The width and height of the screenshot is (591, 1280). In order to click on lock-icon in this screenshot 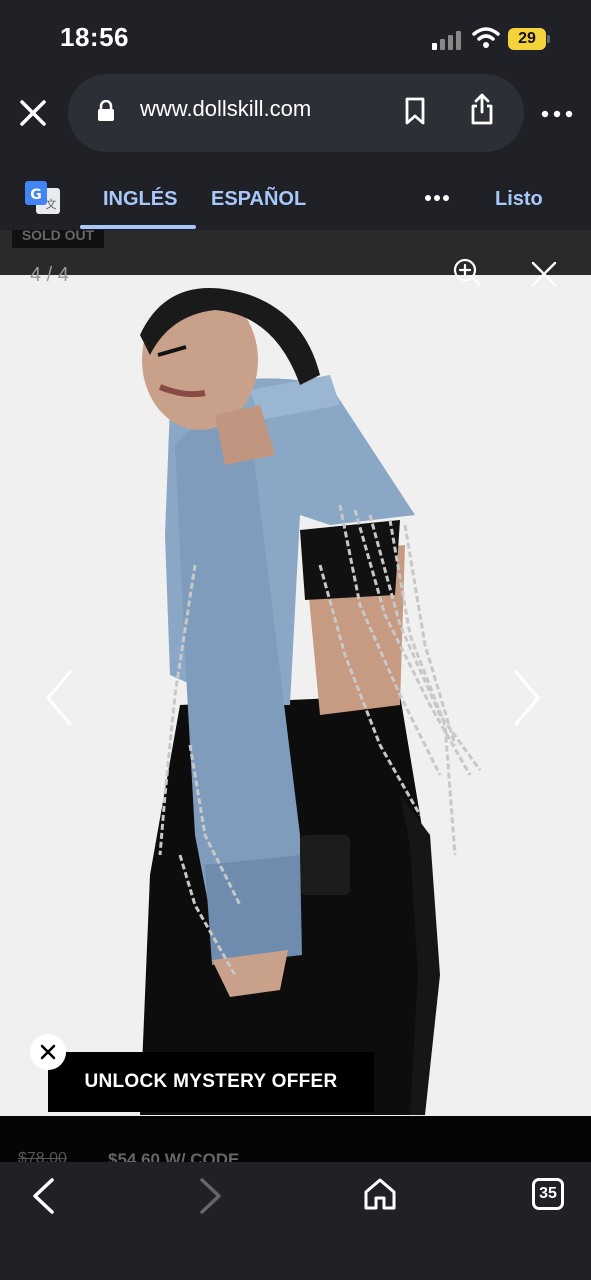, I will do `click(106, 110)`.